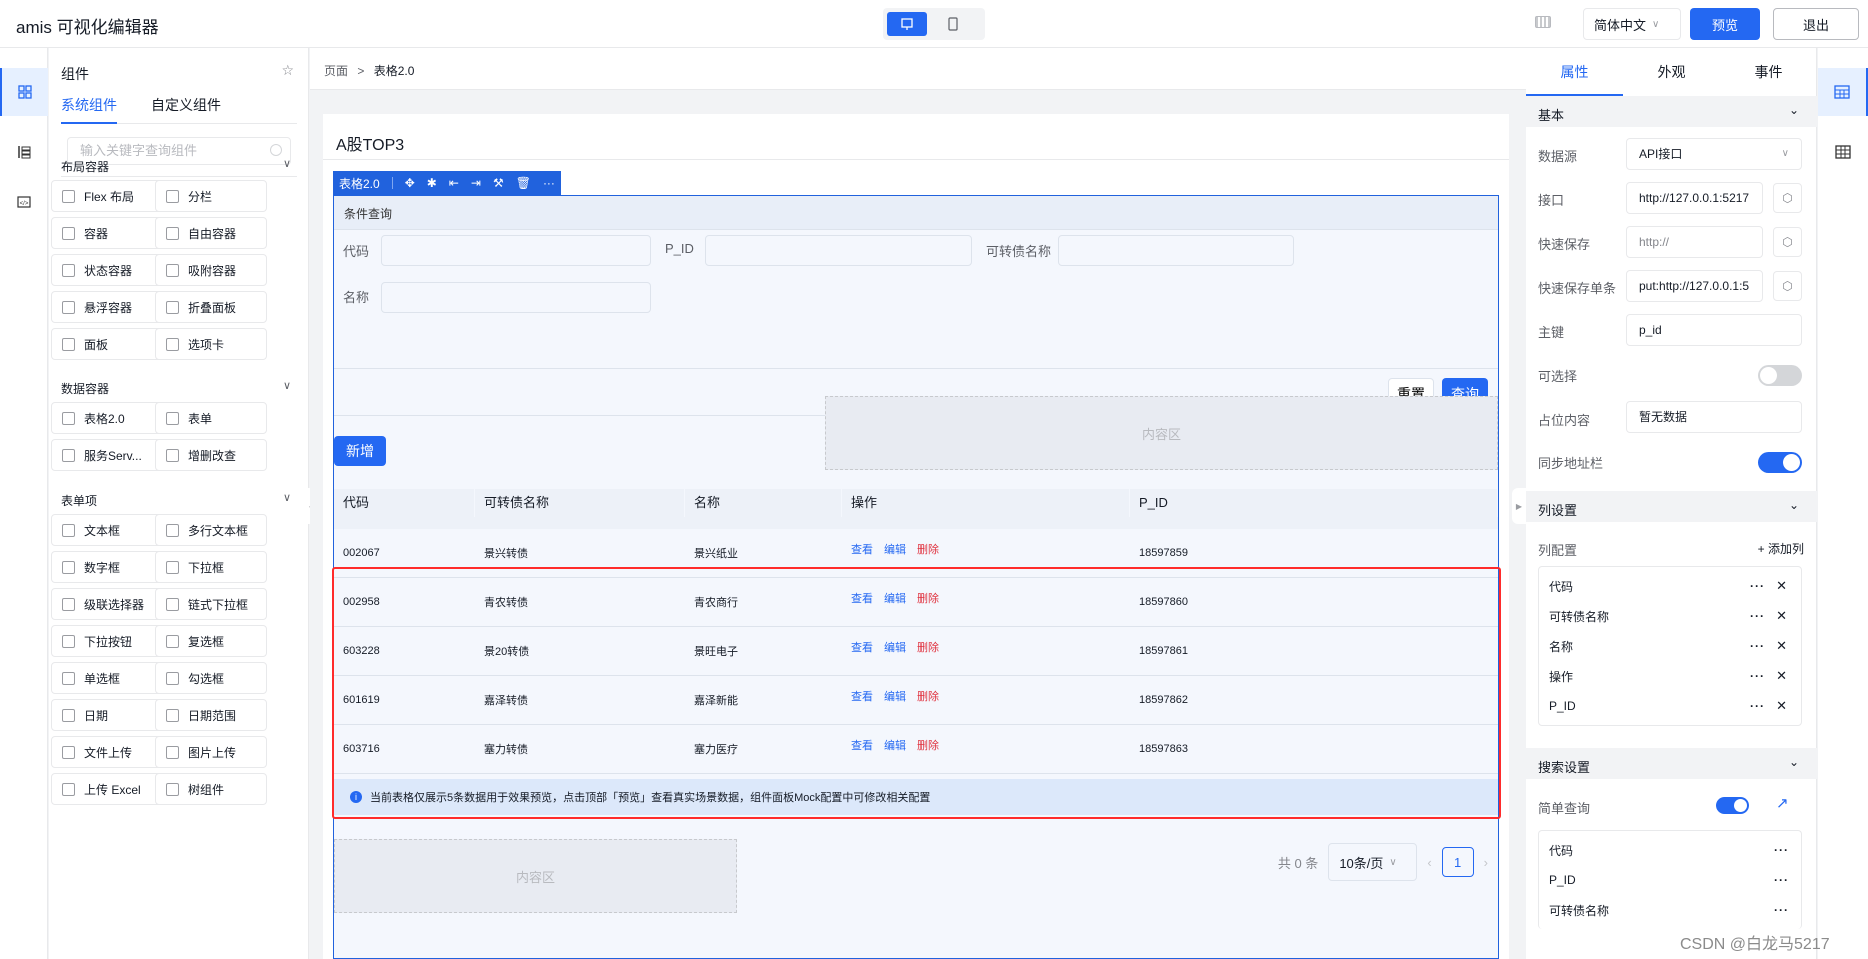  Describe the element at coordinates (211, 641) in the screenshot. I see `component-item: 复选框` at that location.